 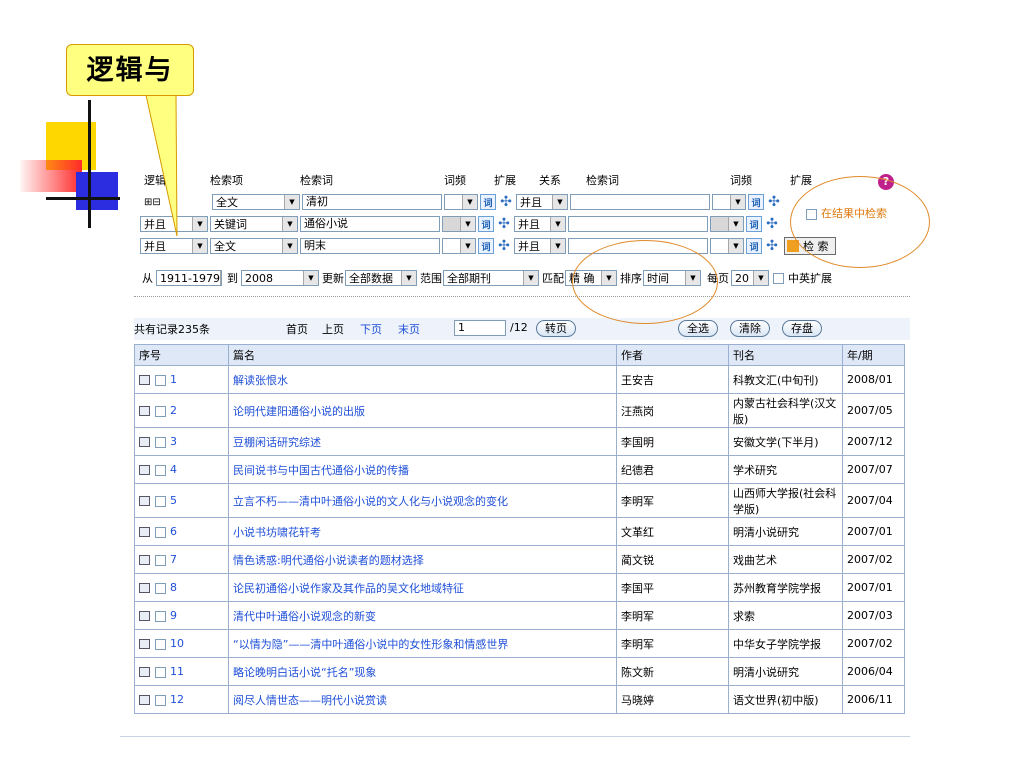 What do you see at coordinates (422, 379) in the screenshot?
I see `article-title-link: 解读张恨水` at bounding box center [422, 379].